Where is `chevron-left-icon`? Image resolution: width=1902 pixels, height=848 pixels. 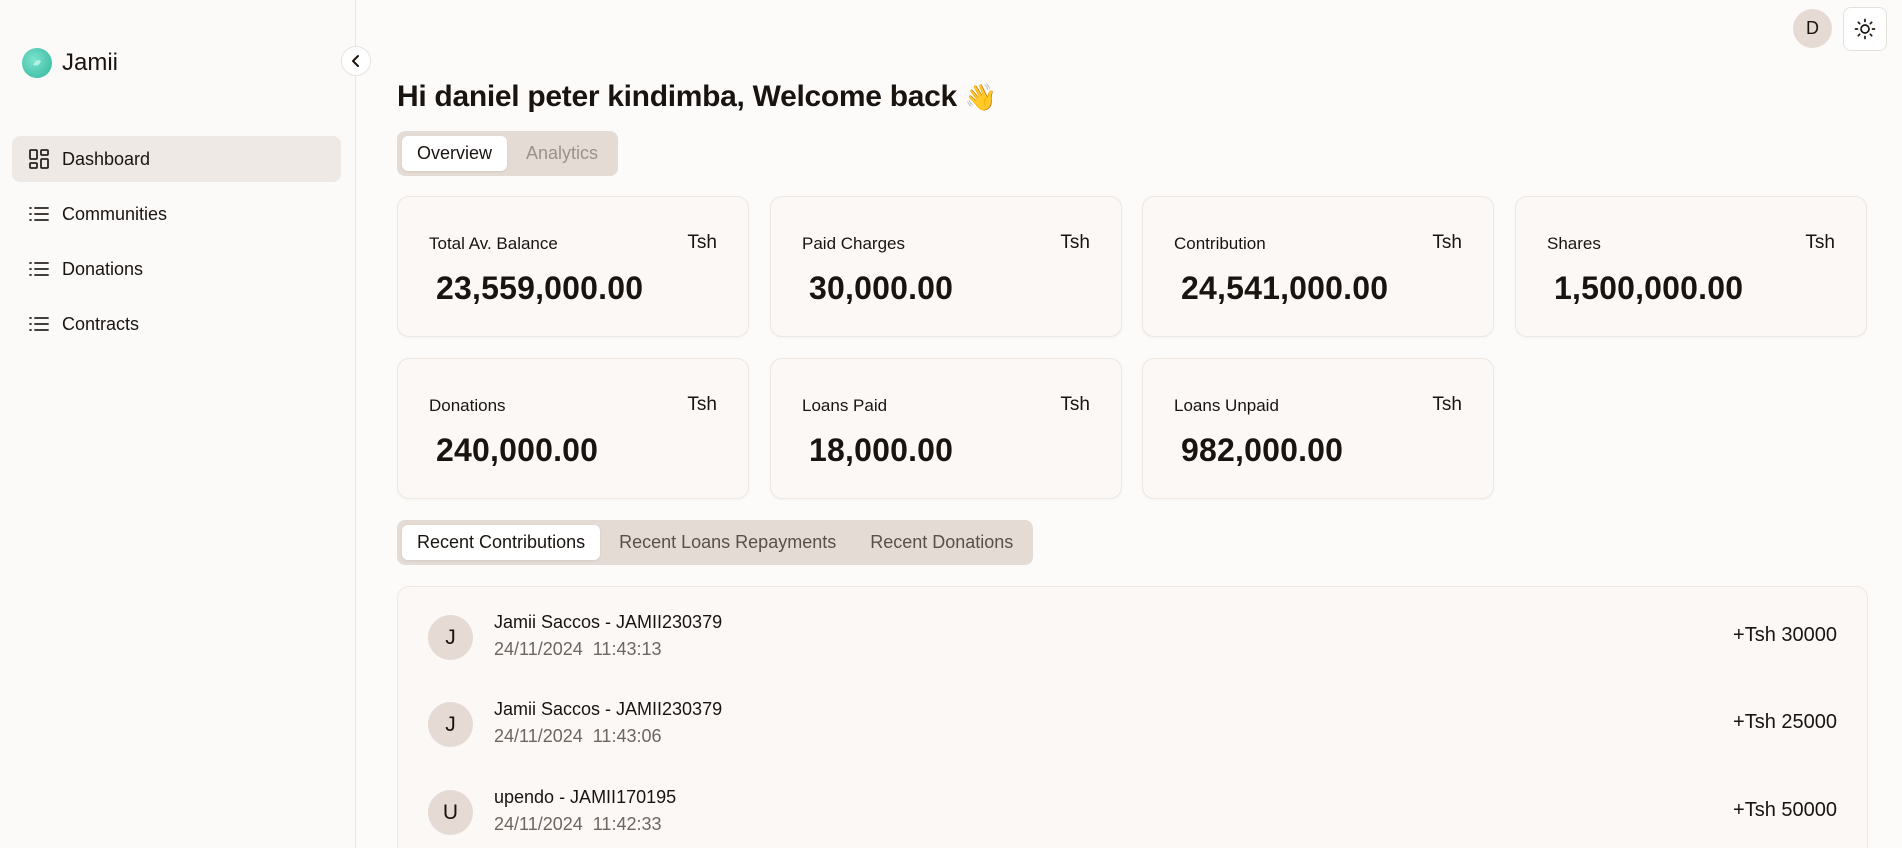
chevron-left-icon is located at coordinates (355, 61).